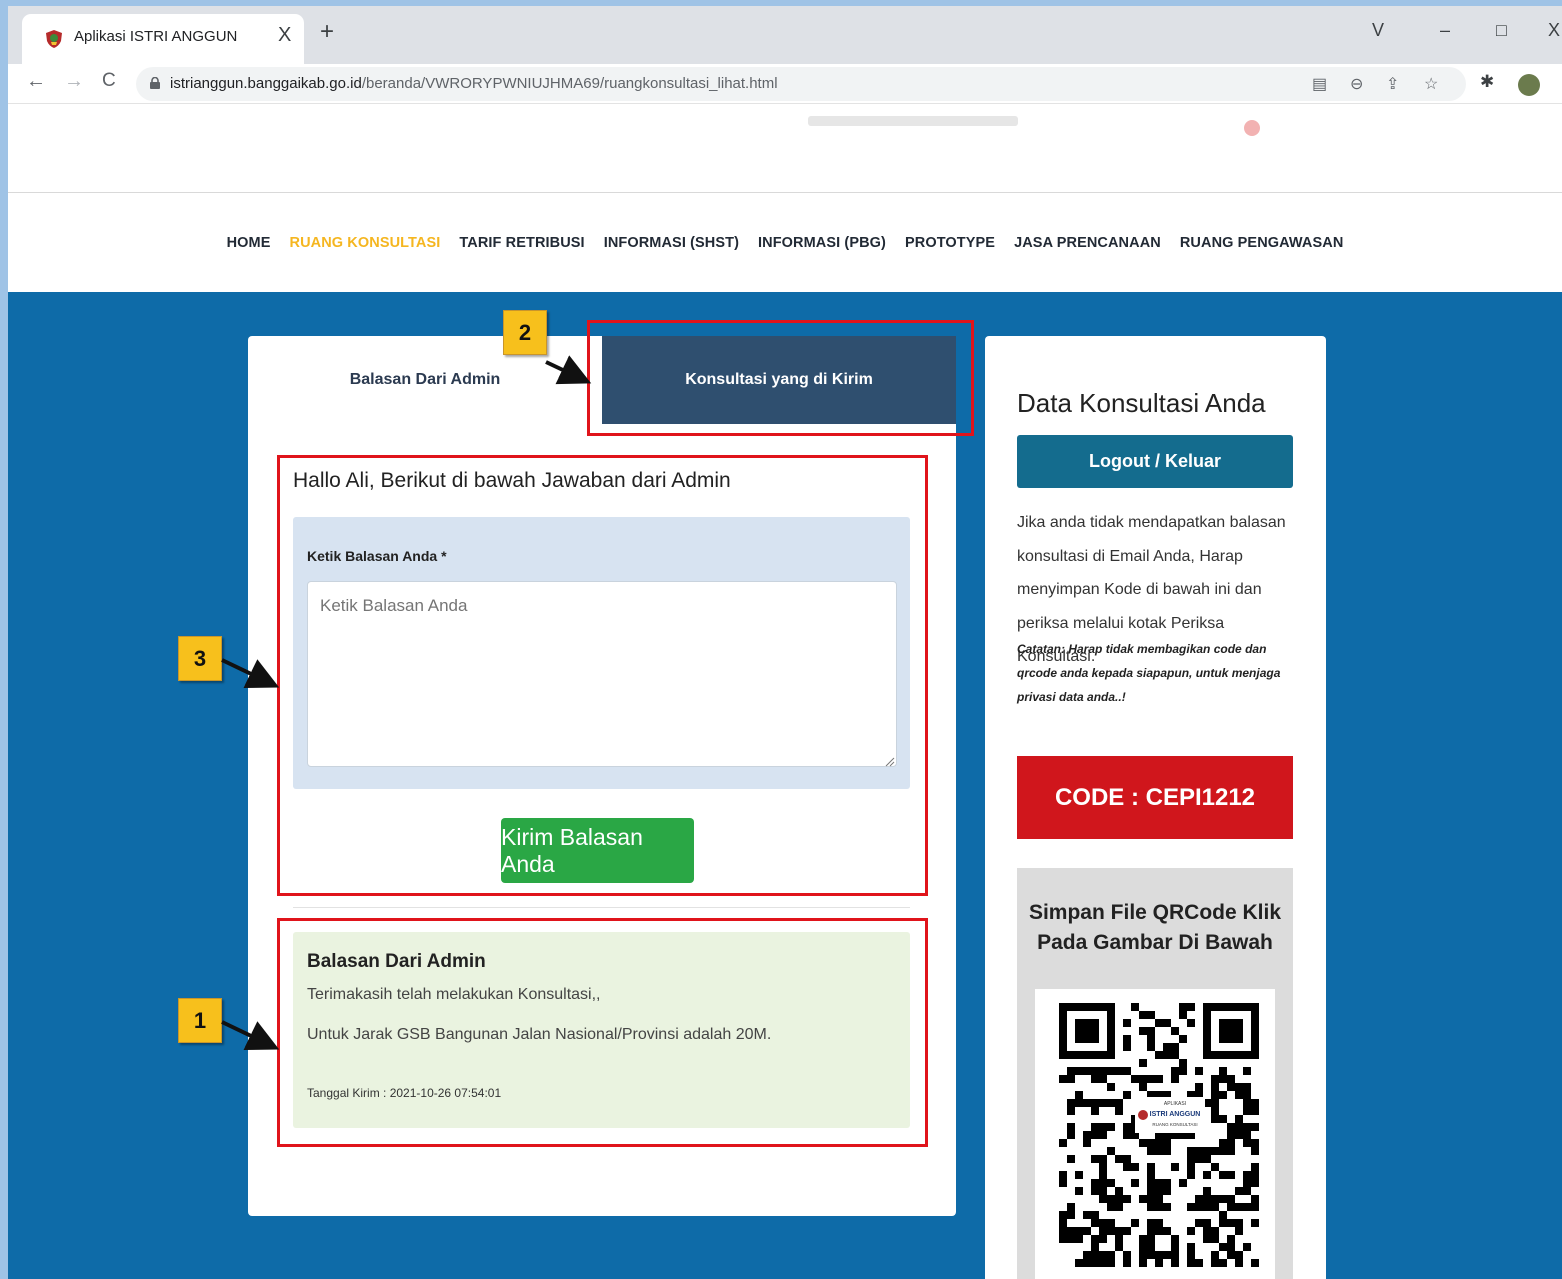 The width and height of the screenshot is (1562, 1279). I want to click on back-button: ←, so click(36, 81).